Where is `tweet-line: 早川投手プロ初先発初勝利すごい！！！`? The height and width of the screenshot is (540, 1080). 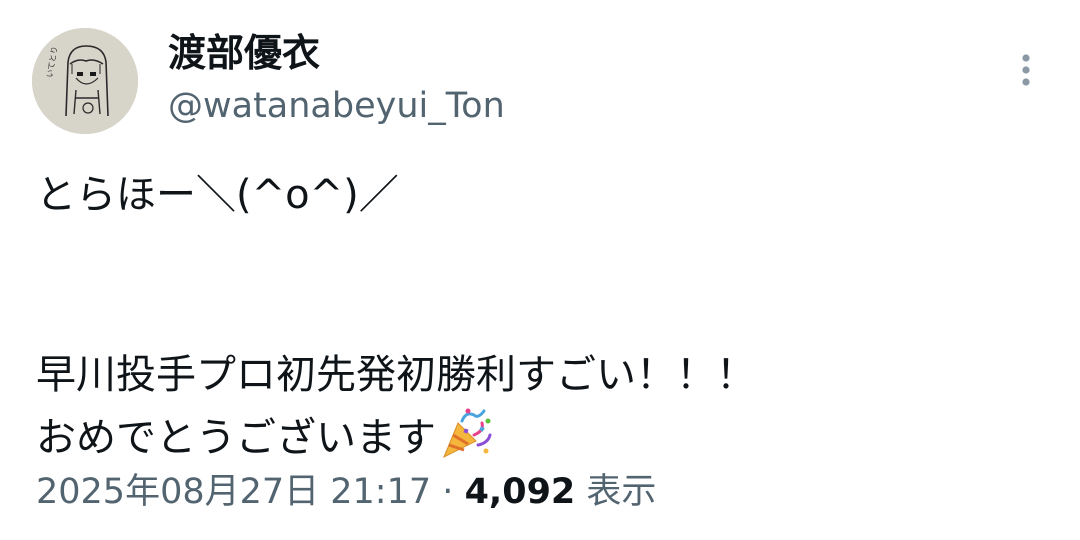 tweet-line: 早川投手プロ初先発初勝利すごい！！！ is located at coordinates (396, 375).